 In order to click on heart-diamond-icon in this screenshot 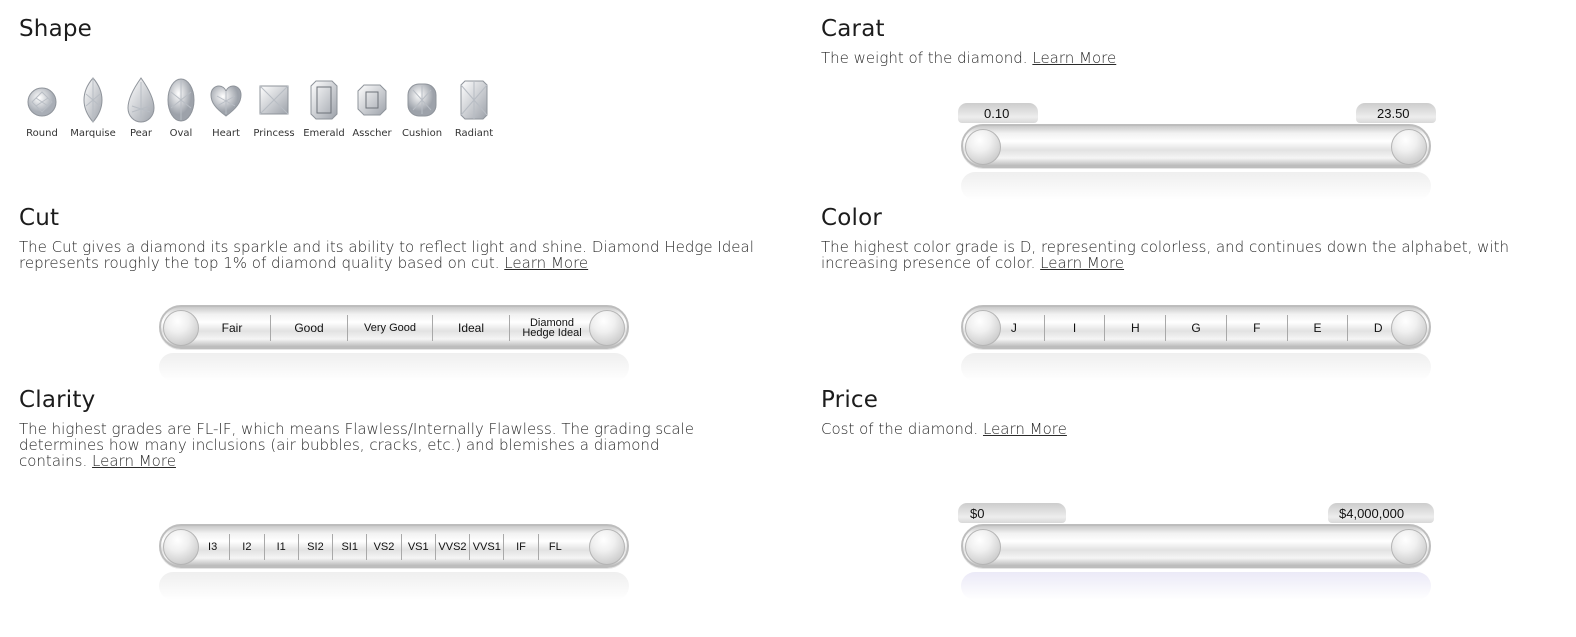, I will do `click(226, 100)`.